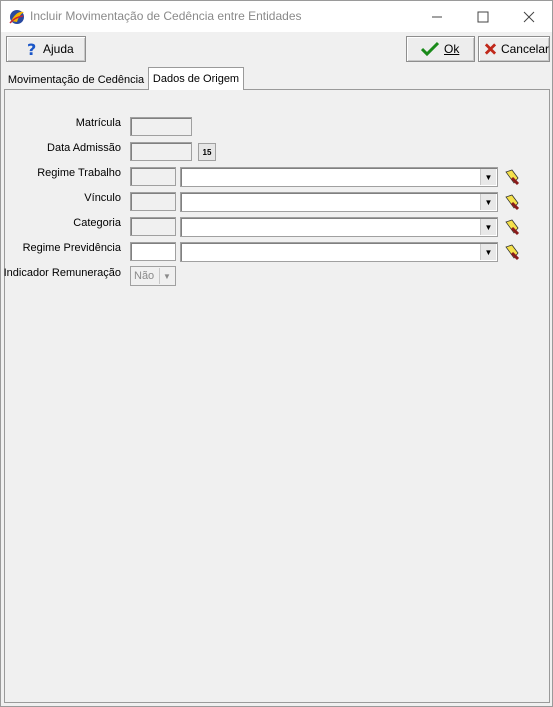 The height and width of the screenshot is (707, 553). What do you see at coordinates (339, 252) in the screenshot?
I see `regime-previdencia-select: ▼` at bounding box center [339, 252].